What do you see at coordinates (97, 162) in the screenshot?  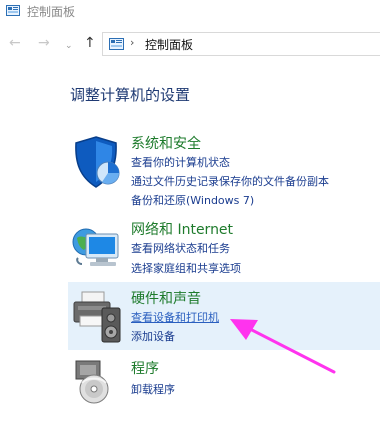 I see `security-shield-icon` at bounding box center [97, 162].